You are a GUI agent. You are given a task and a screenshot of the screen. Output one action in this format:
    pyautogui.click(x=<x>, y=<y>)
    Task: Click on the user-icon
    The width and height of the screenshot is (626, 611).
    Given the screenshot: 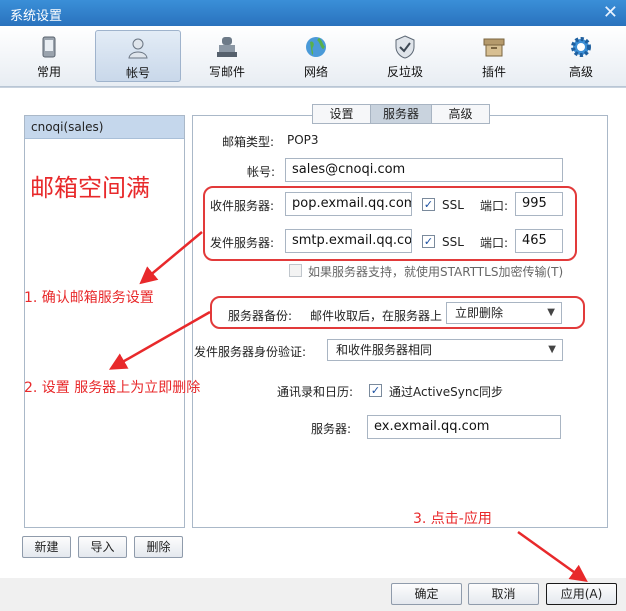 What is the action you would take?
    pyautogui.click(x=138, y=48)
    